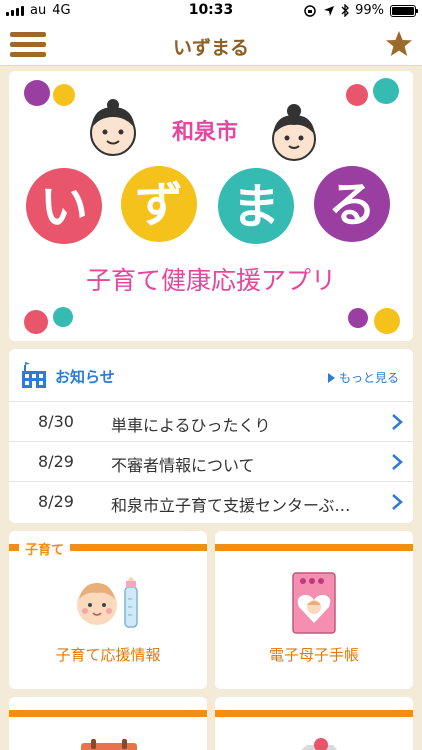  What do you see at coordinates (368, 378) in the screenshot?
I see `more-link-label: もっと見る` at bounding box center [368, 378].